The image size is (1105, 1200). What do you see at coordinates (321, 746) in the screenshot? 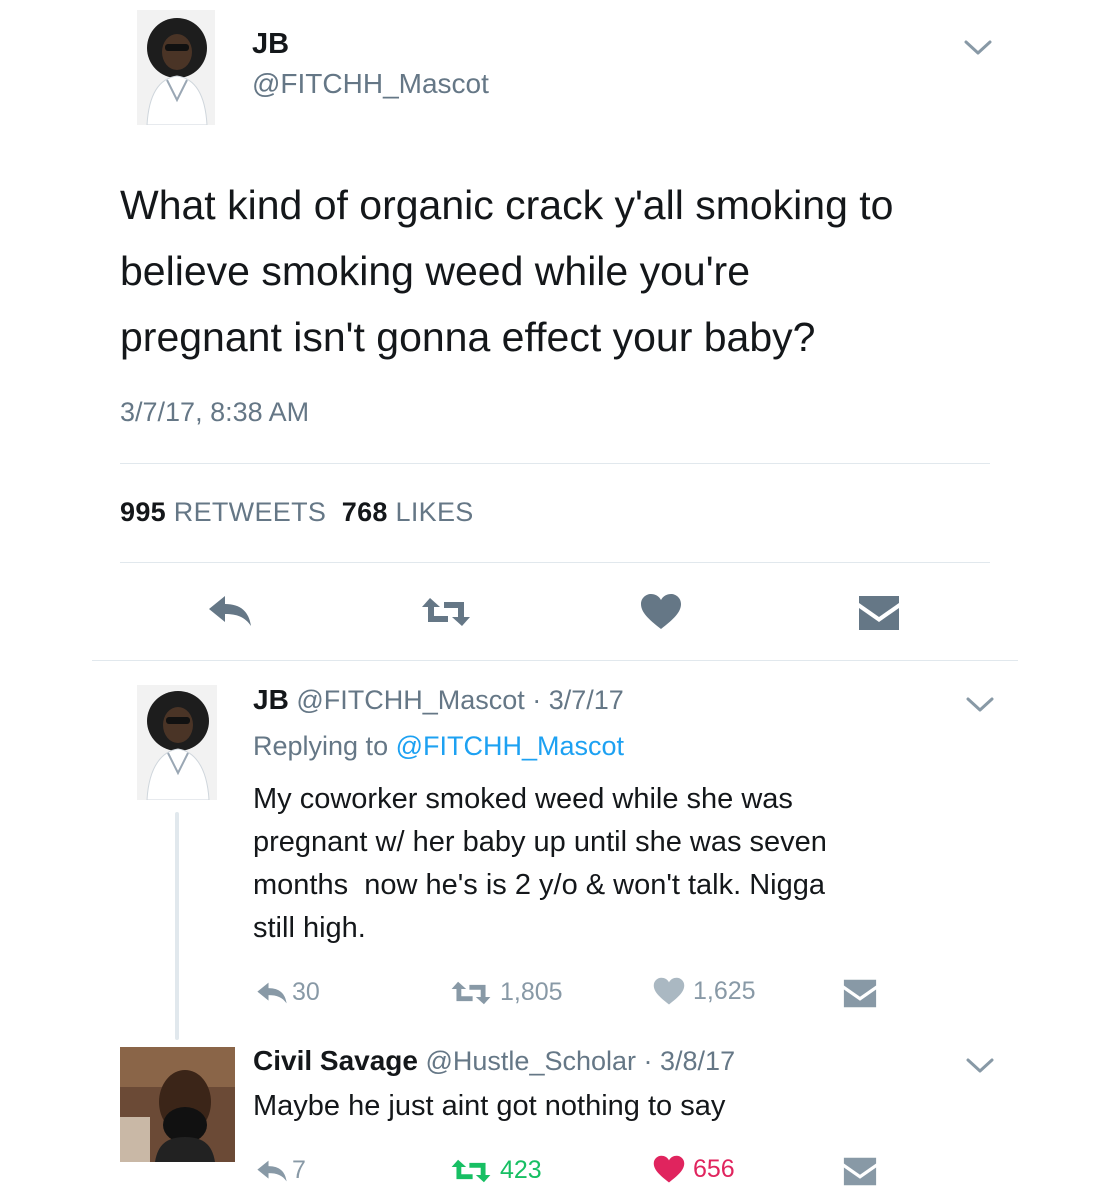
I see `replying-to-label: Replying to` at bounding box center [321, 746].